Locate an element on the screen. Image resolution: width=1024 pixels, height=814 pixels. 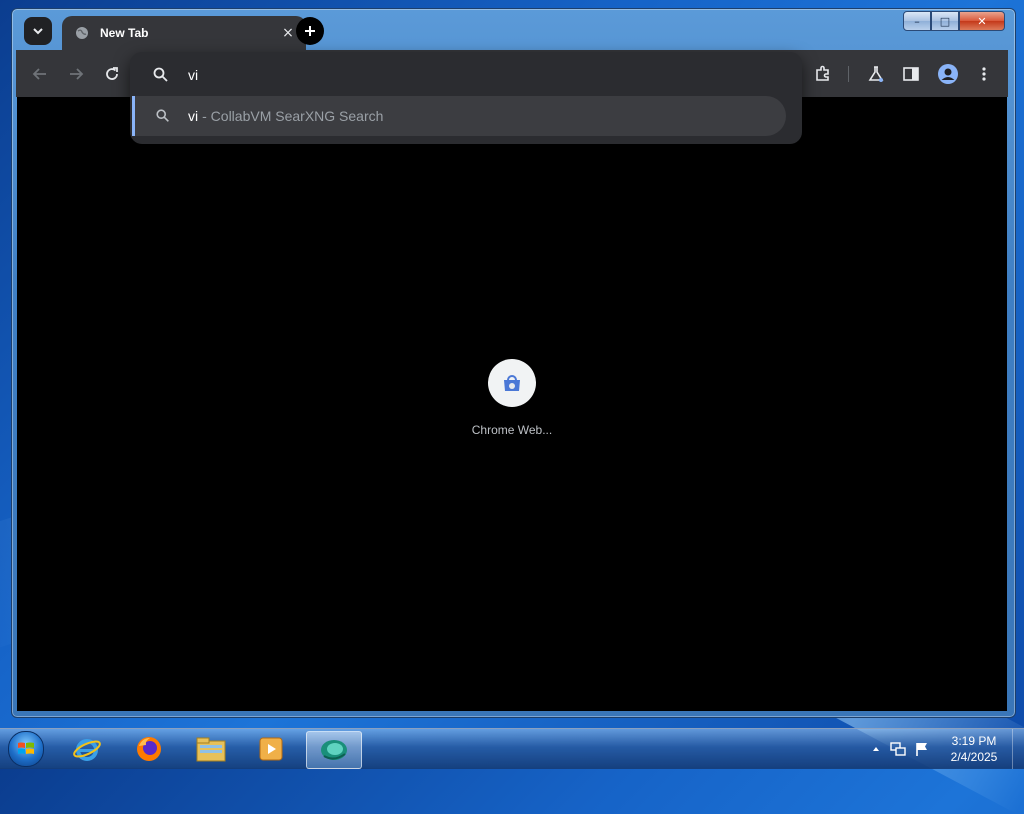
tab-new-tab: New Tab × is located at coordinates (184, 33).